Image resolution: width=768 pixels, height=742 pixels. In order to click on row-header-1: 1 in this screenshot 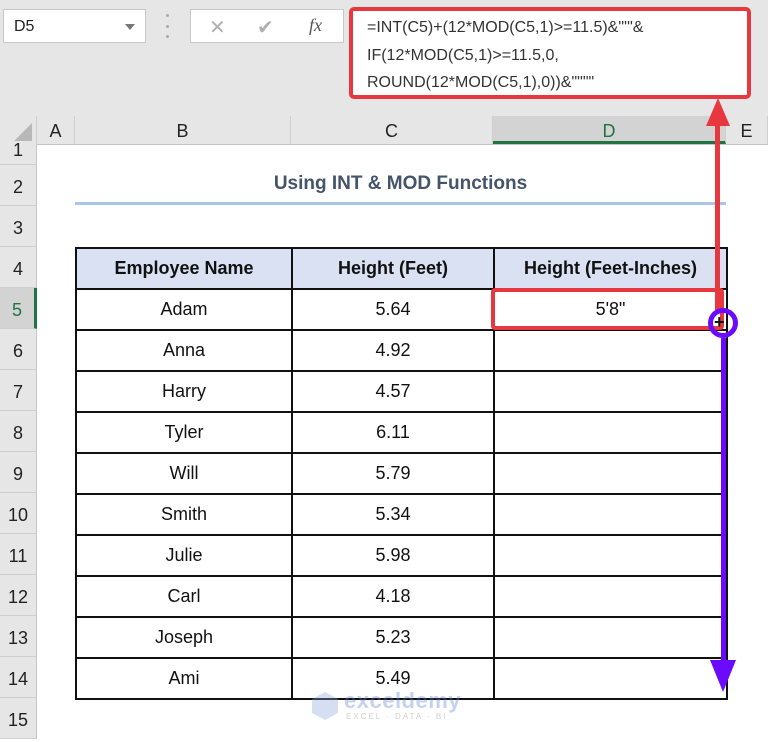, I will do `click(18, 153)`.